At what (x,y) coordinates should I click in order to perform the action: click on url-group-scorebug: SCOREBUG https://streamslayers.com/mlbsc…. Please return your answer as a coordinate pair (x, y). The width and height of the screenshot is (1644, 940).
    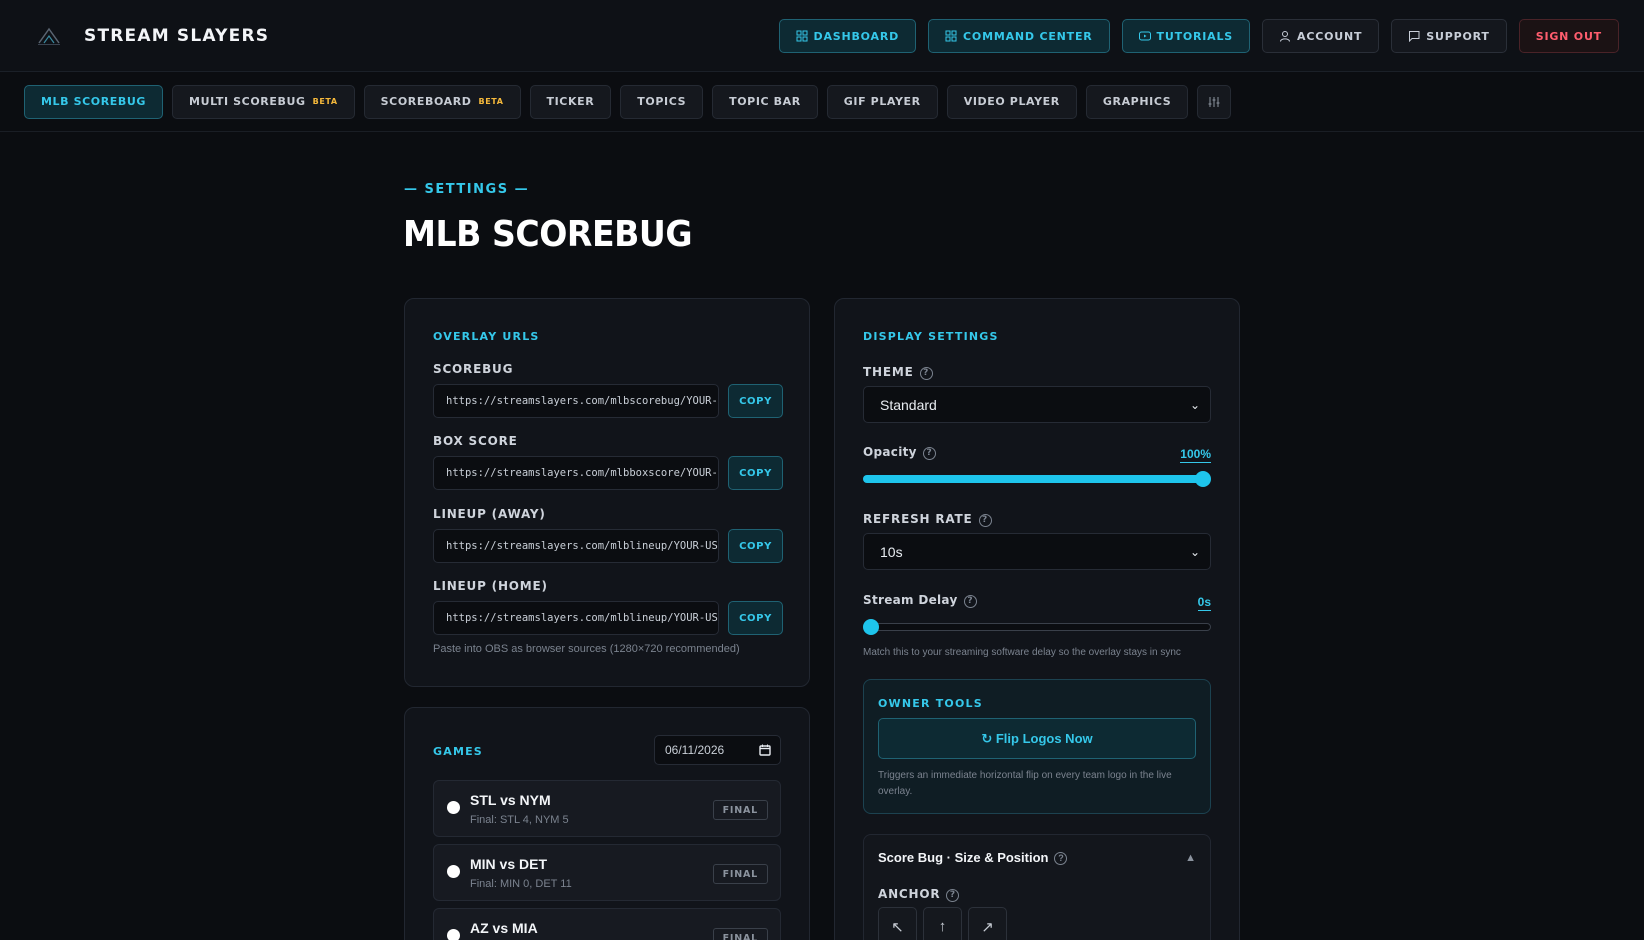
    Looking at the image, I should click on (608, 390).